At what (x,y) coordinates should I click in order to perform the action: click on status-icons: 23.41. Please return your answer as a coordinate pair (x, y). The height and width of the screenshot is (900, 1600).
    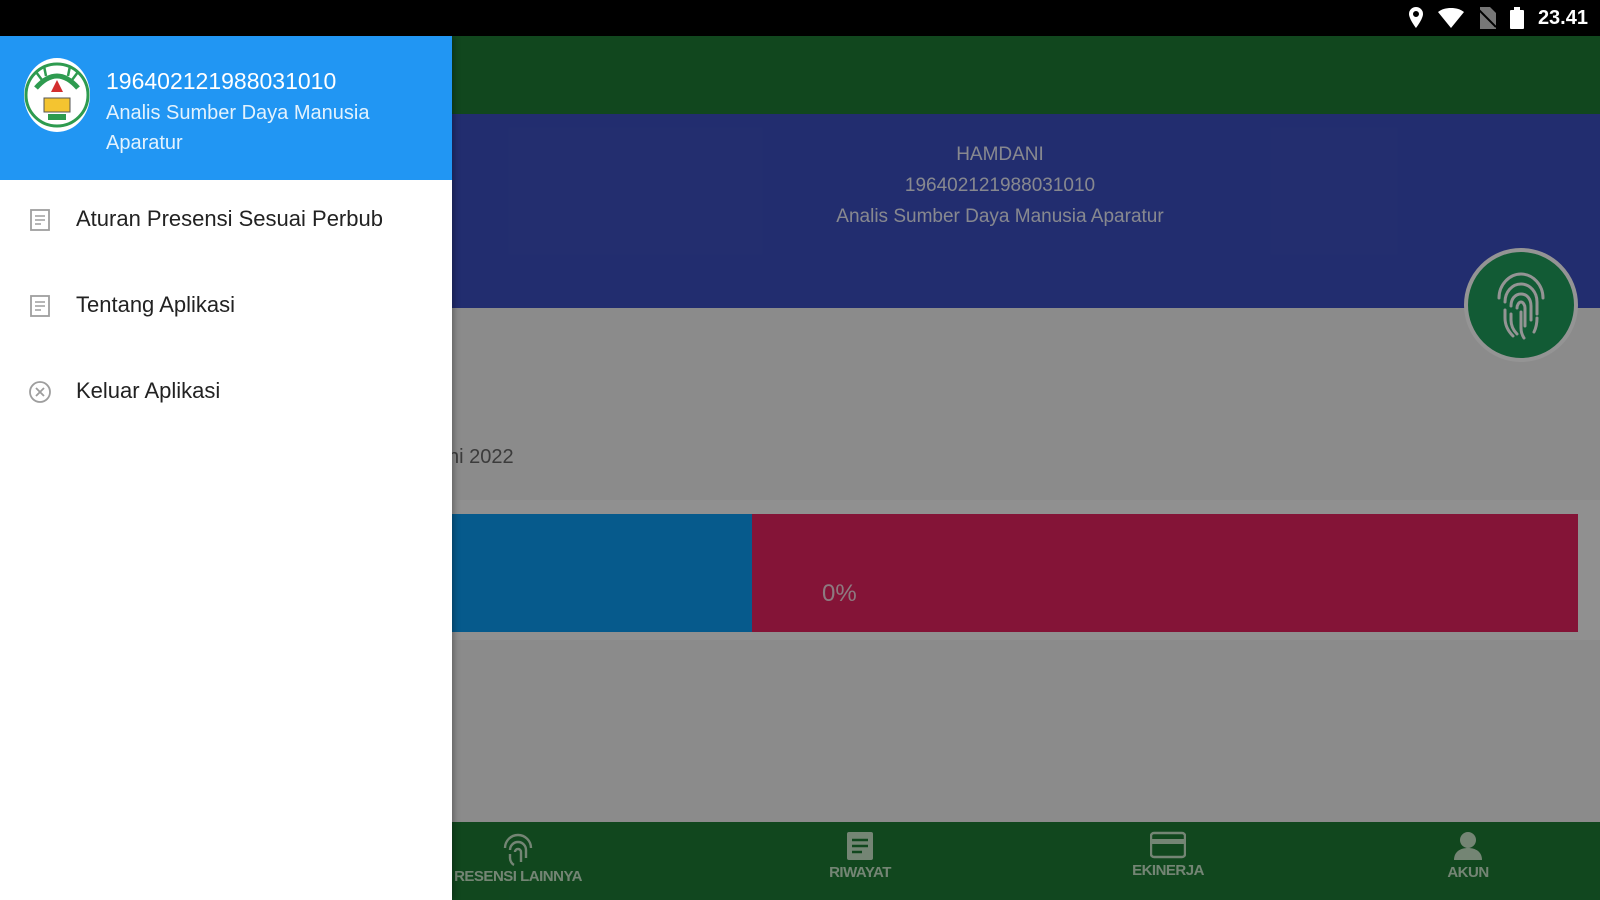
    Looking at the image, I should click on (1498, 18).